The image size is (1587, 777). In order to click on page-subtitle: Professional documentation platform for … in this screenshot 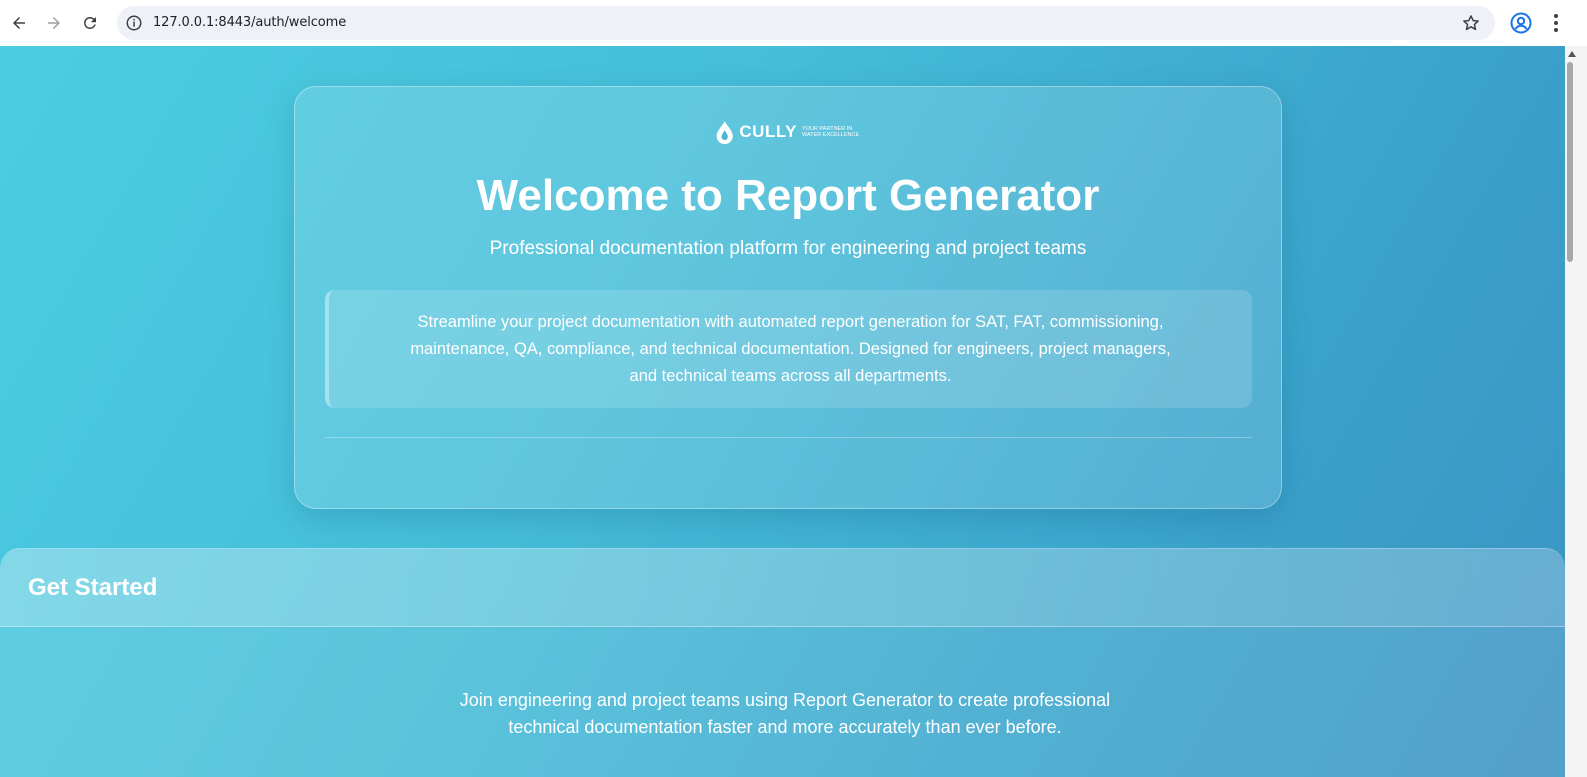, I will do `click(788, 248)`.